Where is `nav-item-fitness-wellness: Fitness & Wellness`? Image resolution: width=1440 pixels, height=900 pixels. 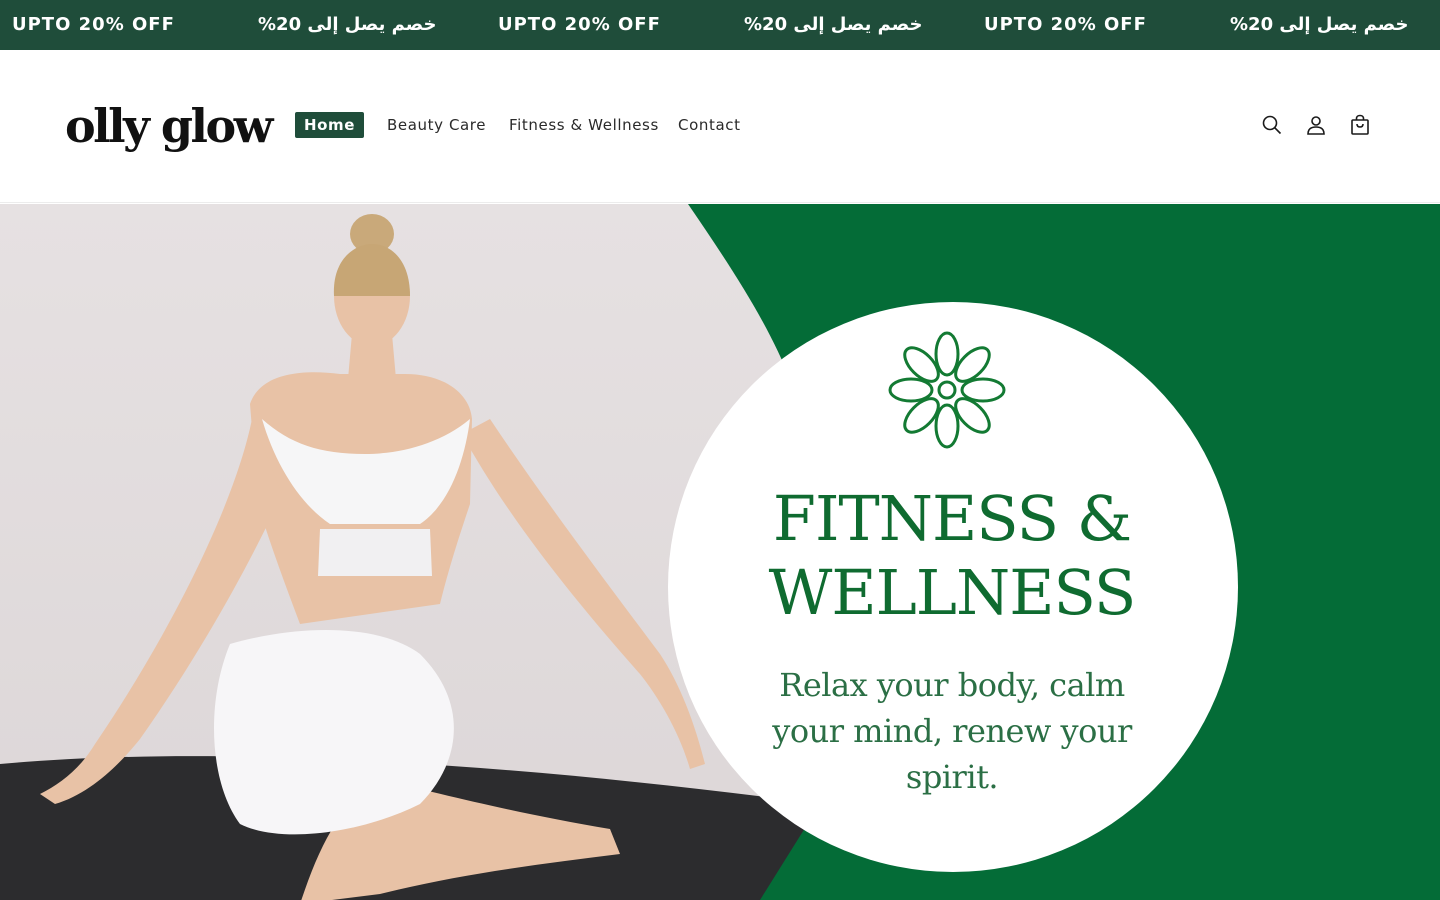 nav-item-fitness-wellness: Fitness & Wellness is located at coordinates (584, 125).